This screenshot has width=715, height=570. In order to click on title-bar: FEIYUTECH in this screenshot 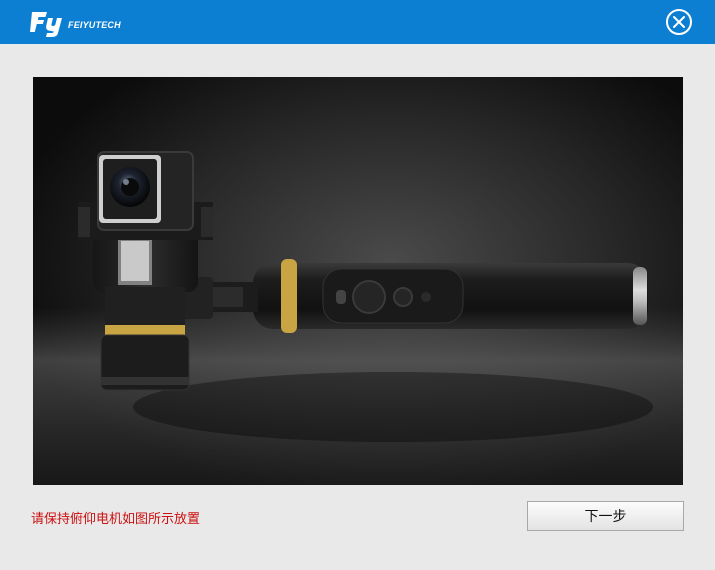, I will do `click(357, 22)`.